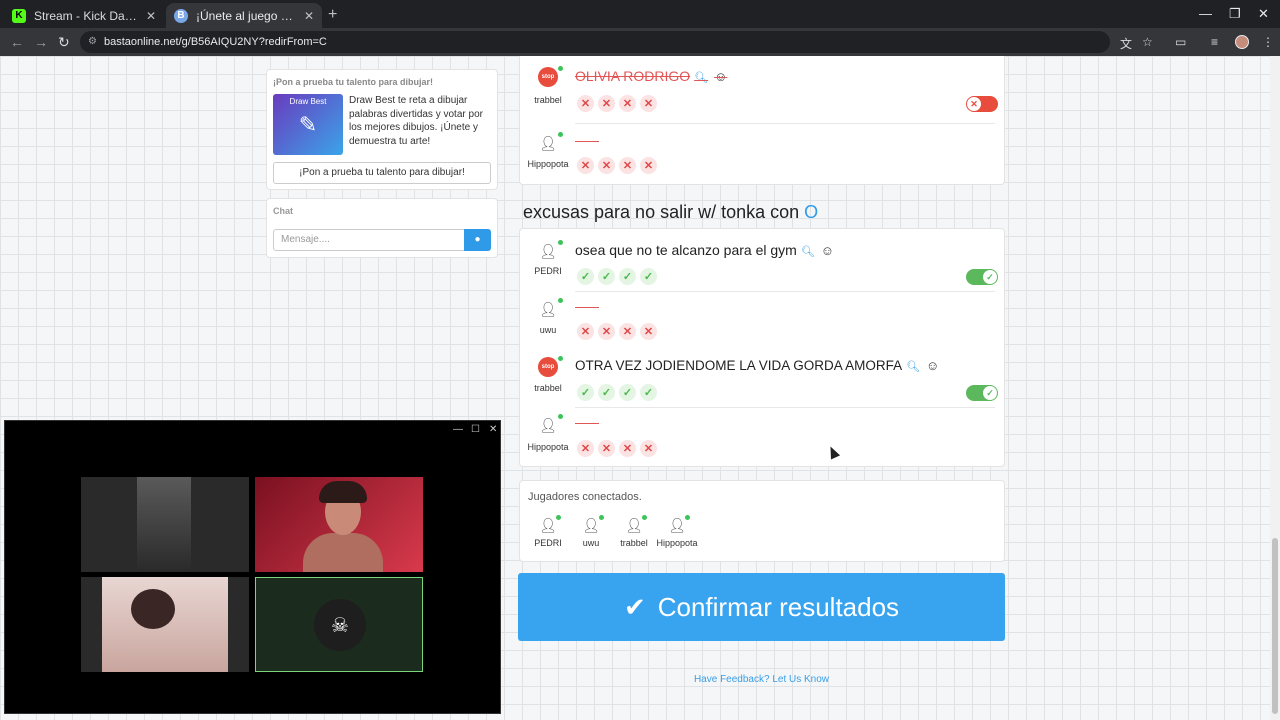 The image size is (1280, 720). I want to click on answer-text-wrap: OLIVIA RODRIGO 🔍︎ ☺, so click(651, 76).